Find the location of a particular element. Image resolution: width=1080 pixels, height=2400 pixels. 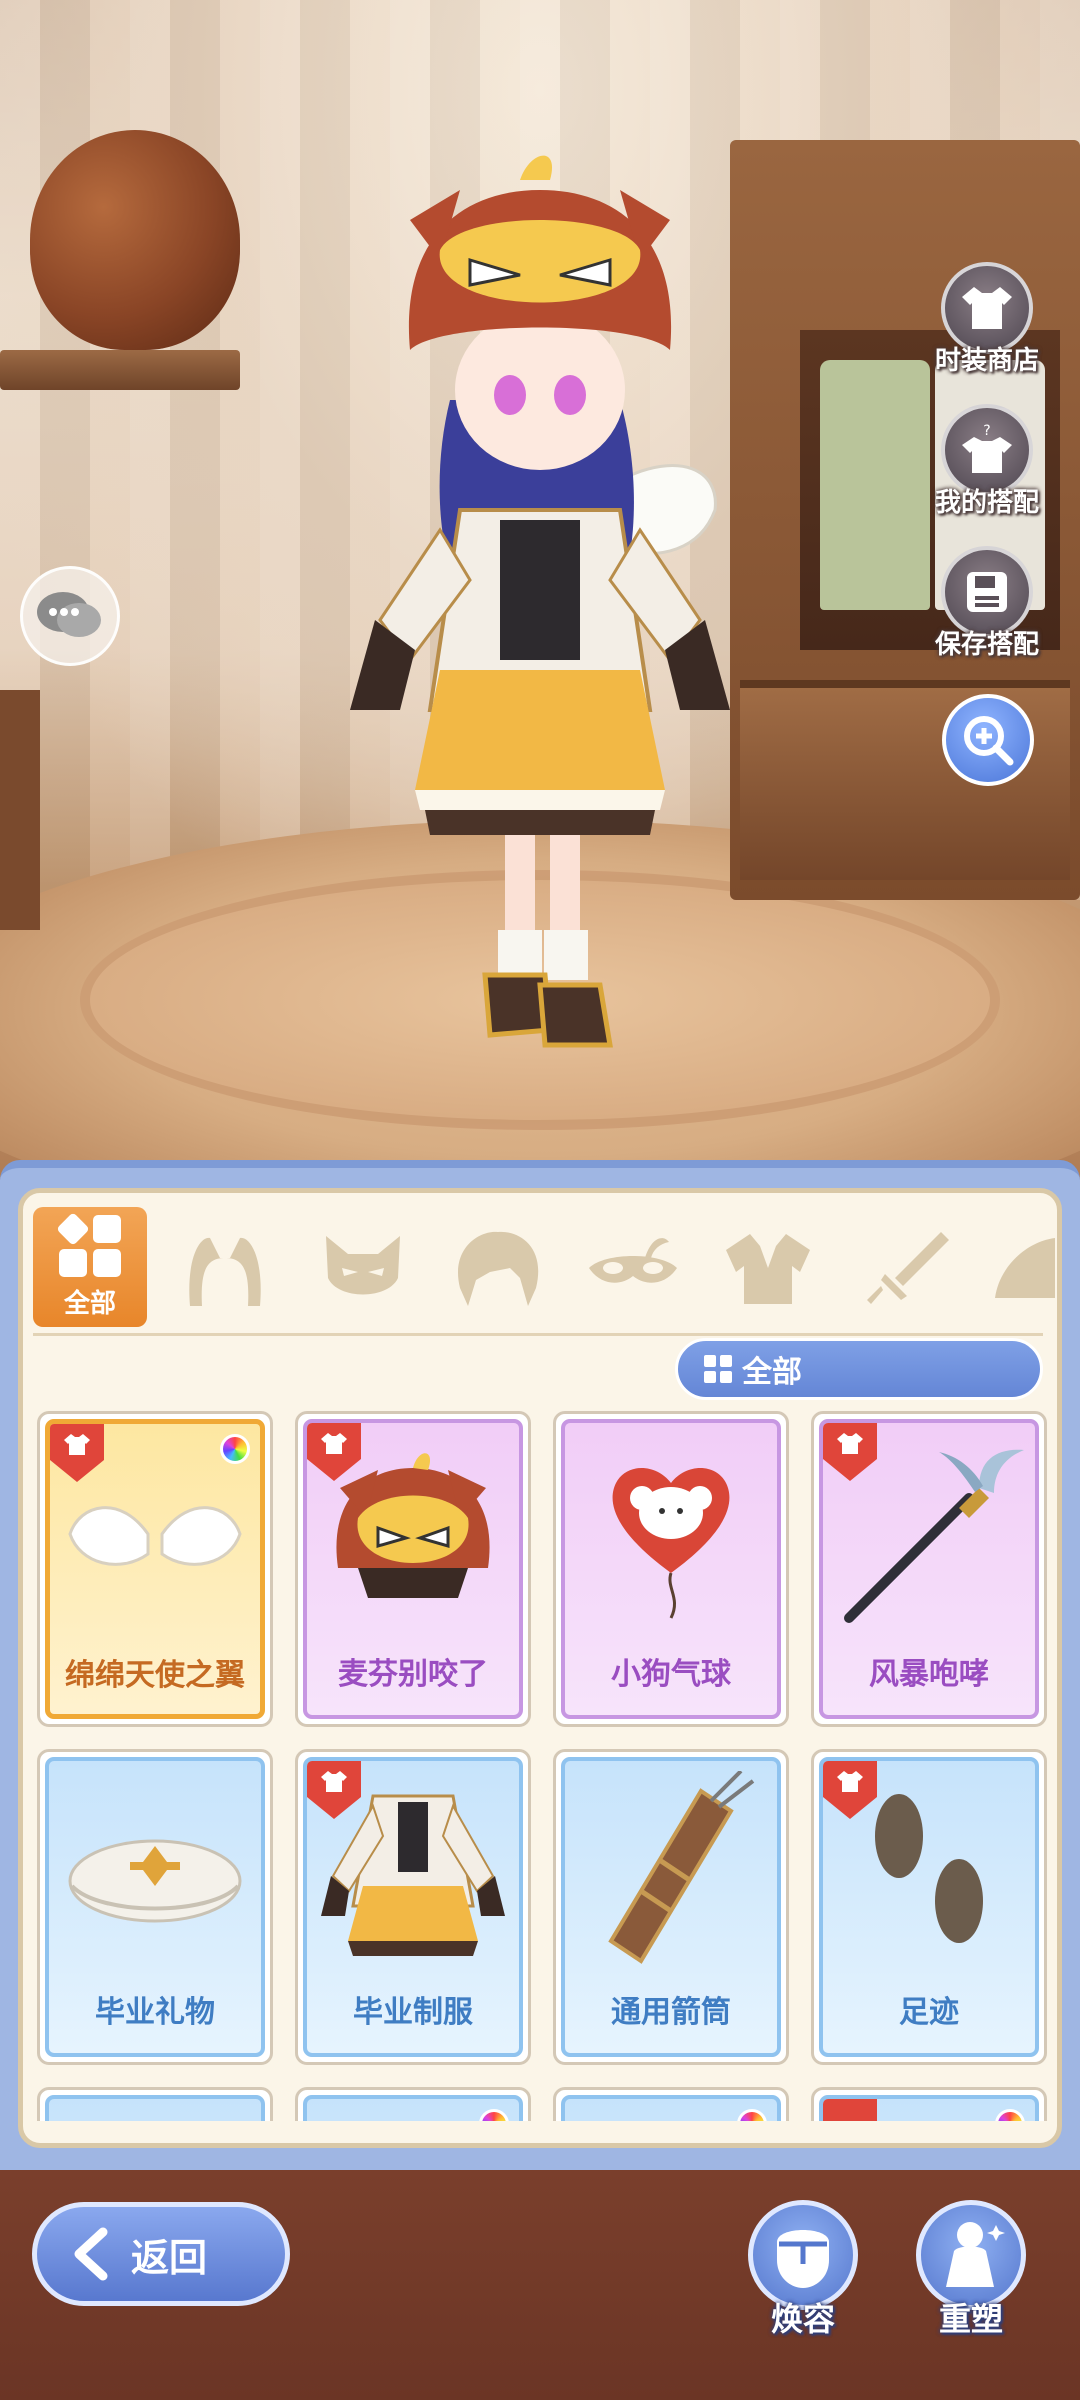

item-name: 麦芬别咬了 is located at coordinates (413, 1674).